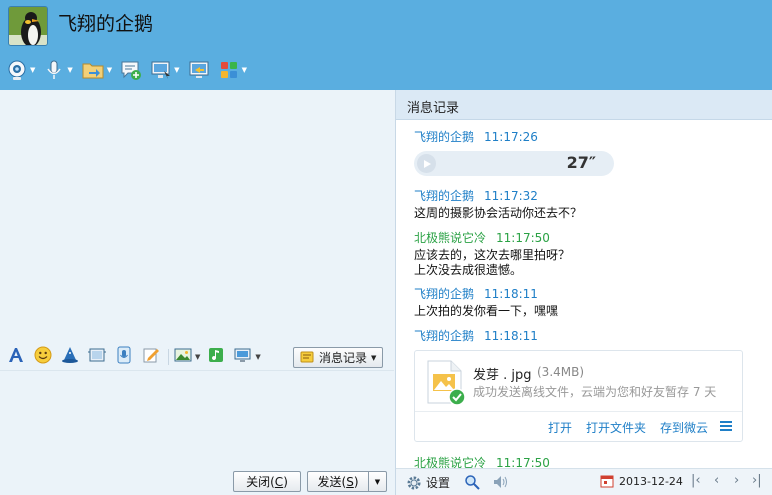 This screenshot has height=495, width=772. What do you see at coordinates (757, 480) in the screenshot?
I see `last-page-icon: ›|` at bounding box center [757, 480].